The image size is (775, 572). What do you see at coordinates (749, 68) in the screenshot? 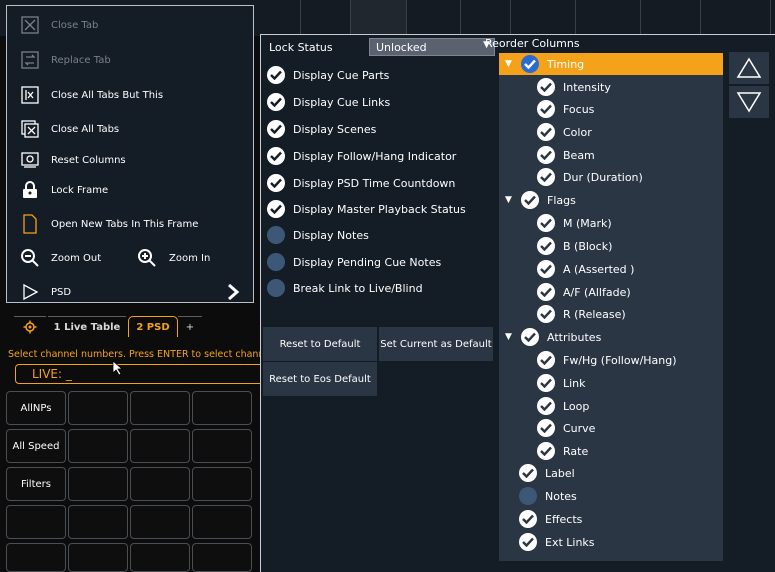
I see `move-up-button` at bounding box center [749, 68].